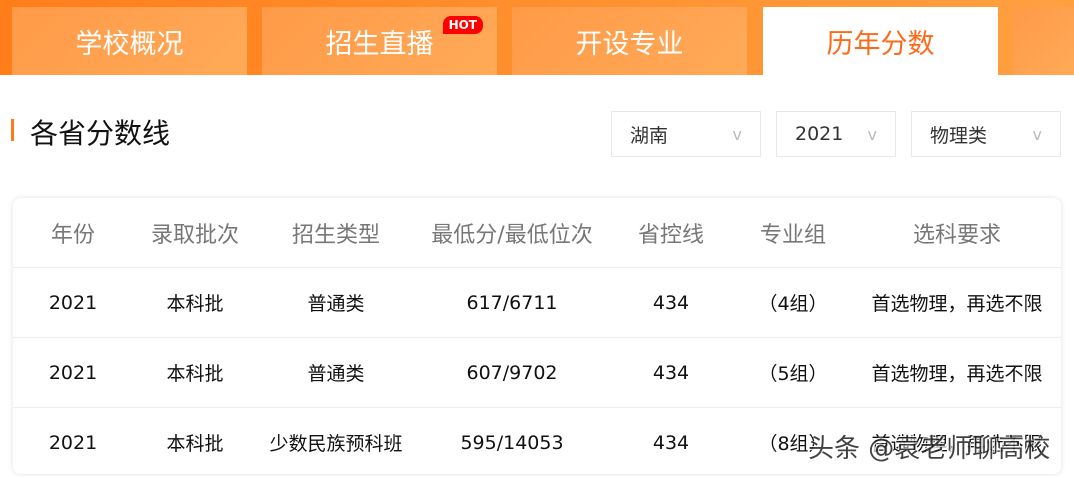 This screenshot has width=1074, height=477. I want to click on table-row: 2021 本科批 普通类 617/6711 434 （4组） 首选物理，再选不限, so click(537, 303).